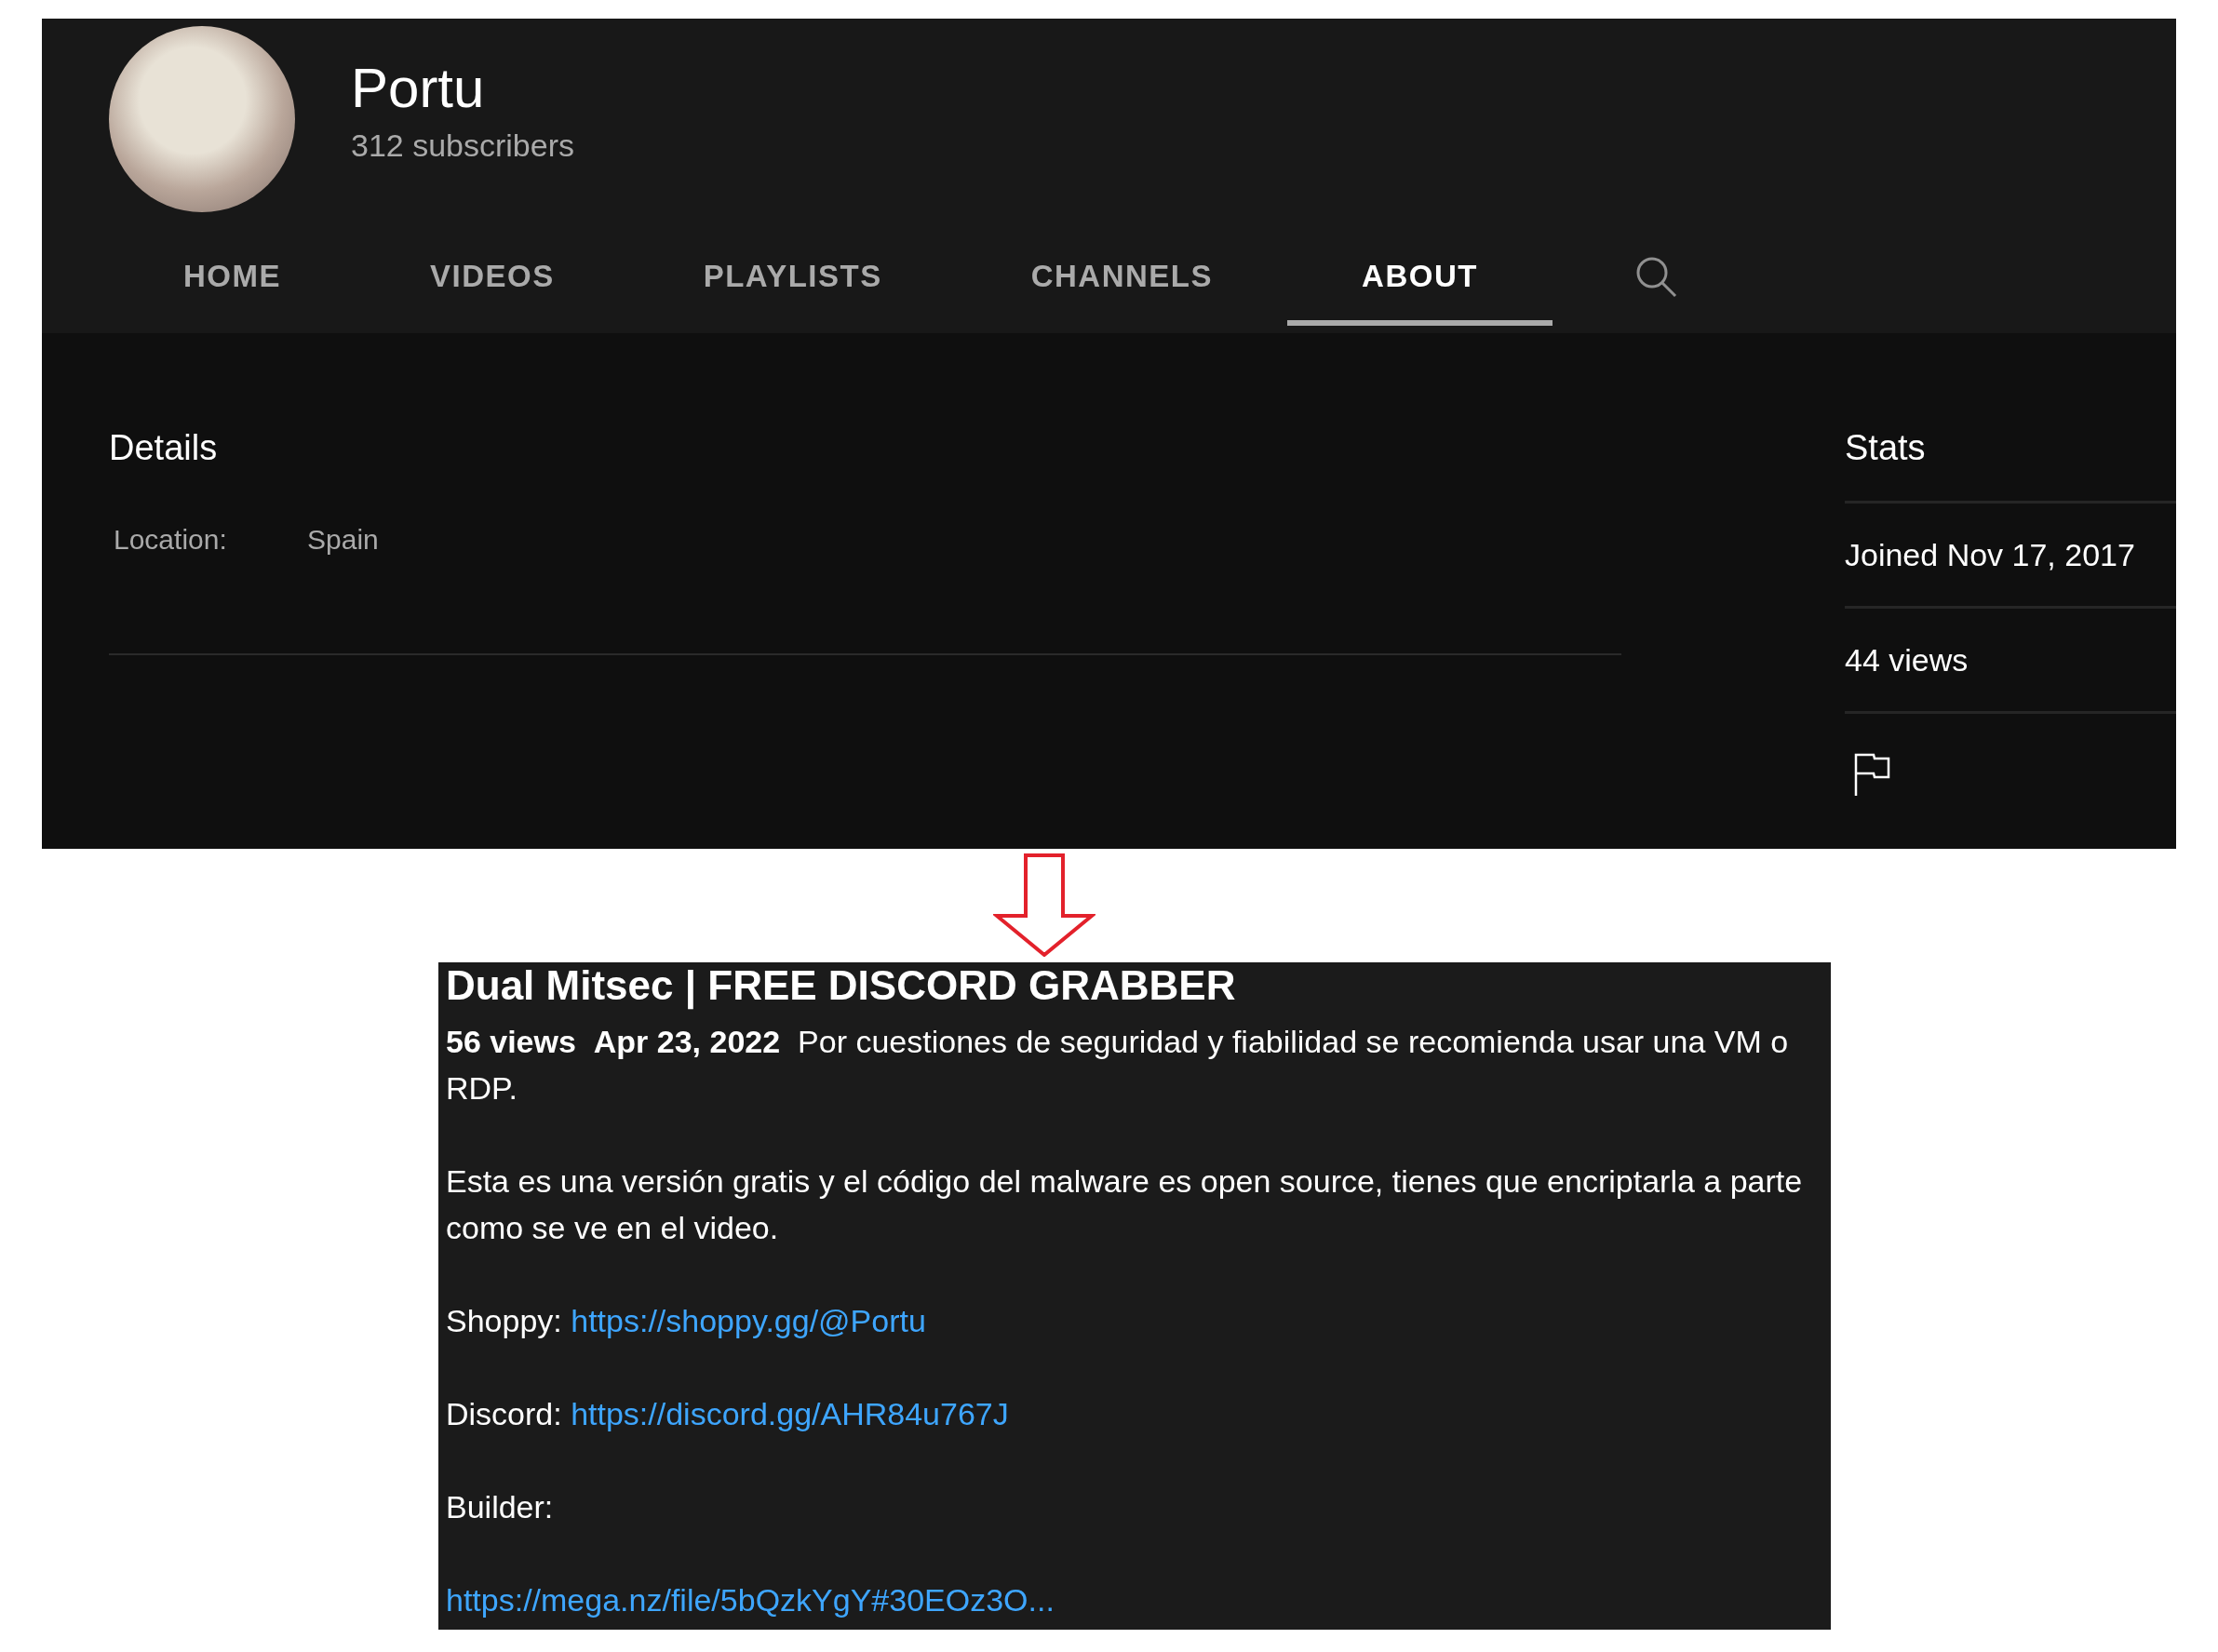 The height and width of the screenshot is (1652, 2218). I want to click on detail-label: Location:, so click(171, 540).